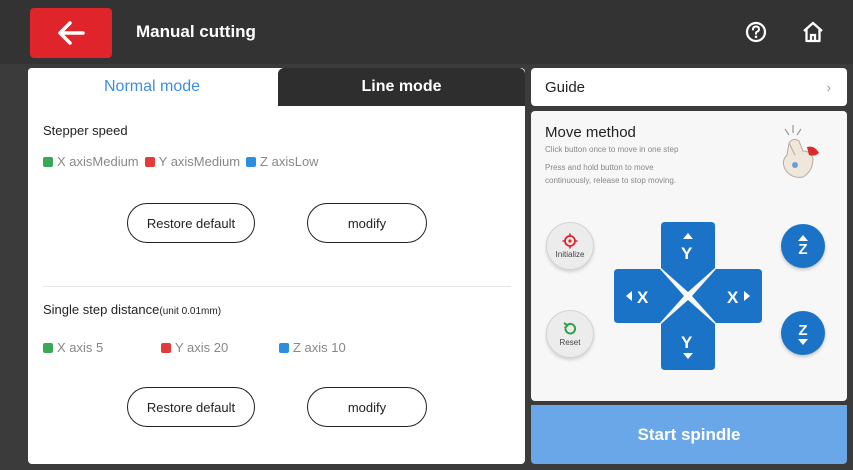 The height and width of the screenshot is (470, 853). I want to click on stepper-z-label: Z axisLow, so click(289, 161).